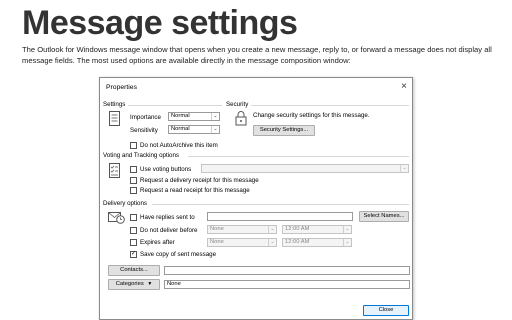  What do you see at coordinates (287, 284) in the screenshot?
I see `categories-field: None` at bounding box center [287, 284].